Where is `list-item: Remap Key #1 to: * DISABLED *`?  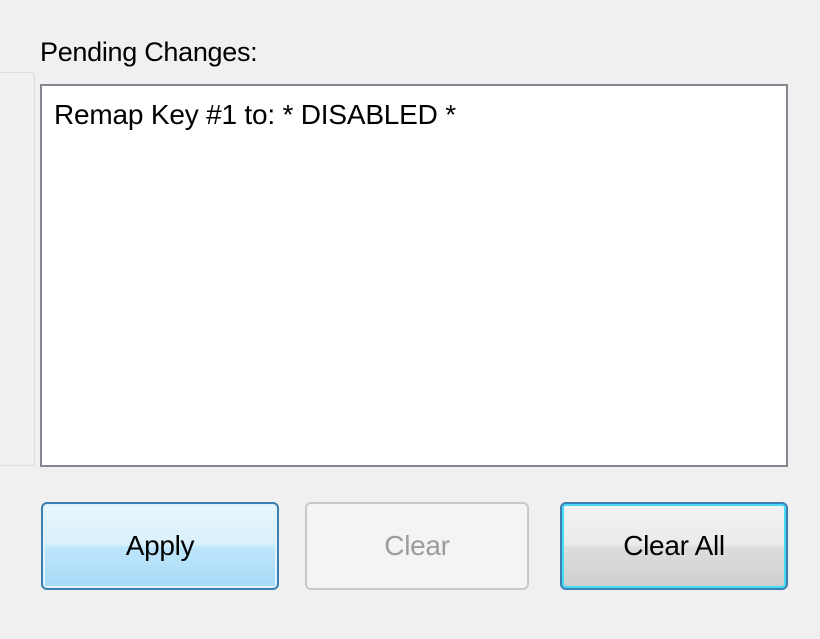 list-item: Remap Key #1 to: * DISABLED * is located at coordinates (414, 109).